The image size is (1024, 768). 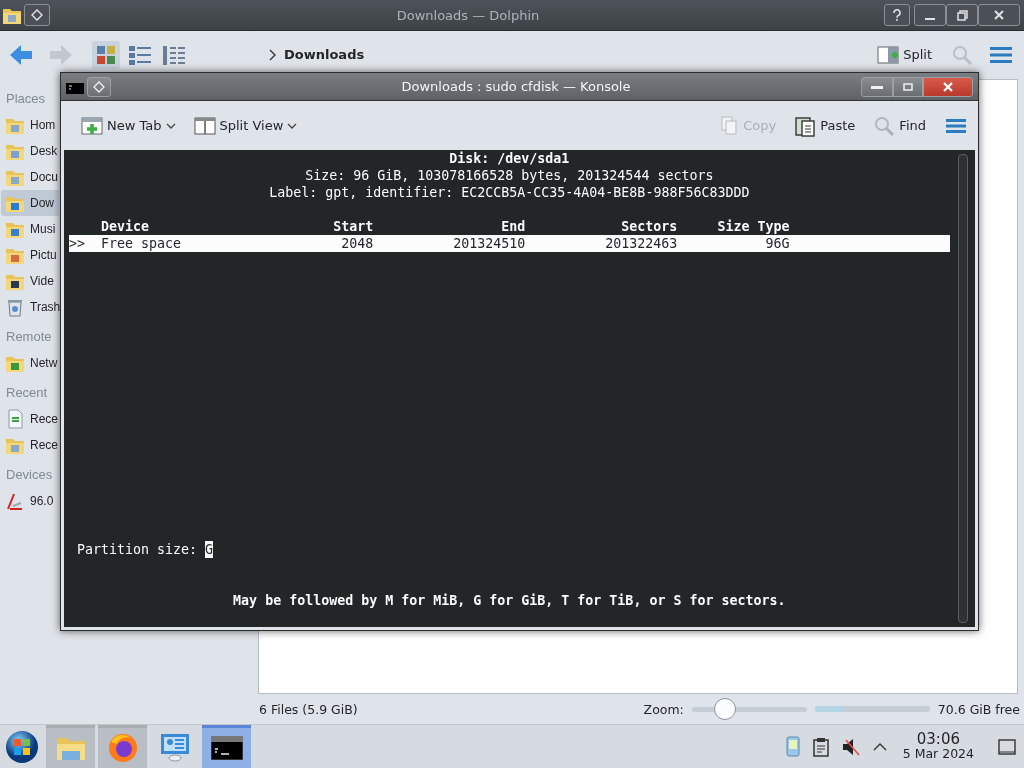 What do you see at coordinates (245, 125) in the screenshot?
I see `split-view-button: Split View` at bounding box center [245, 125].